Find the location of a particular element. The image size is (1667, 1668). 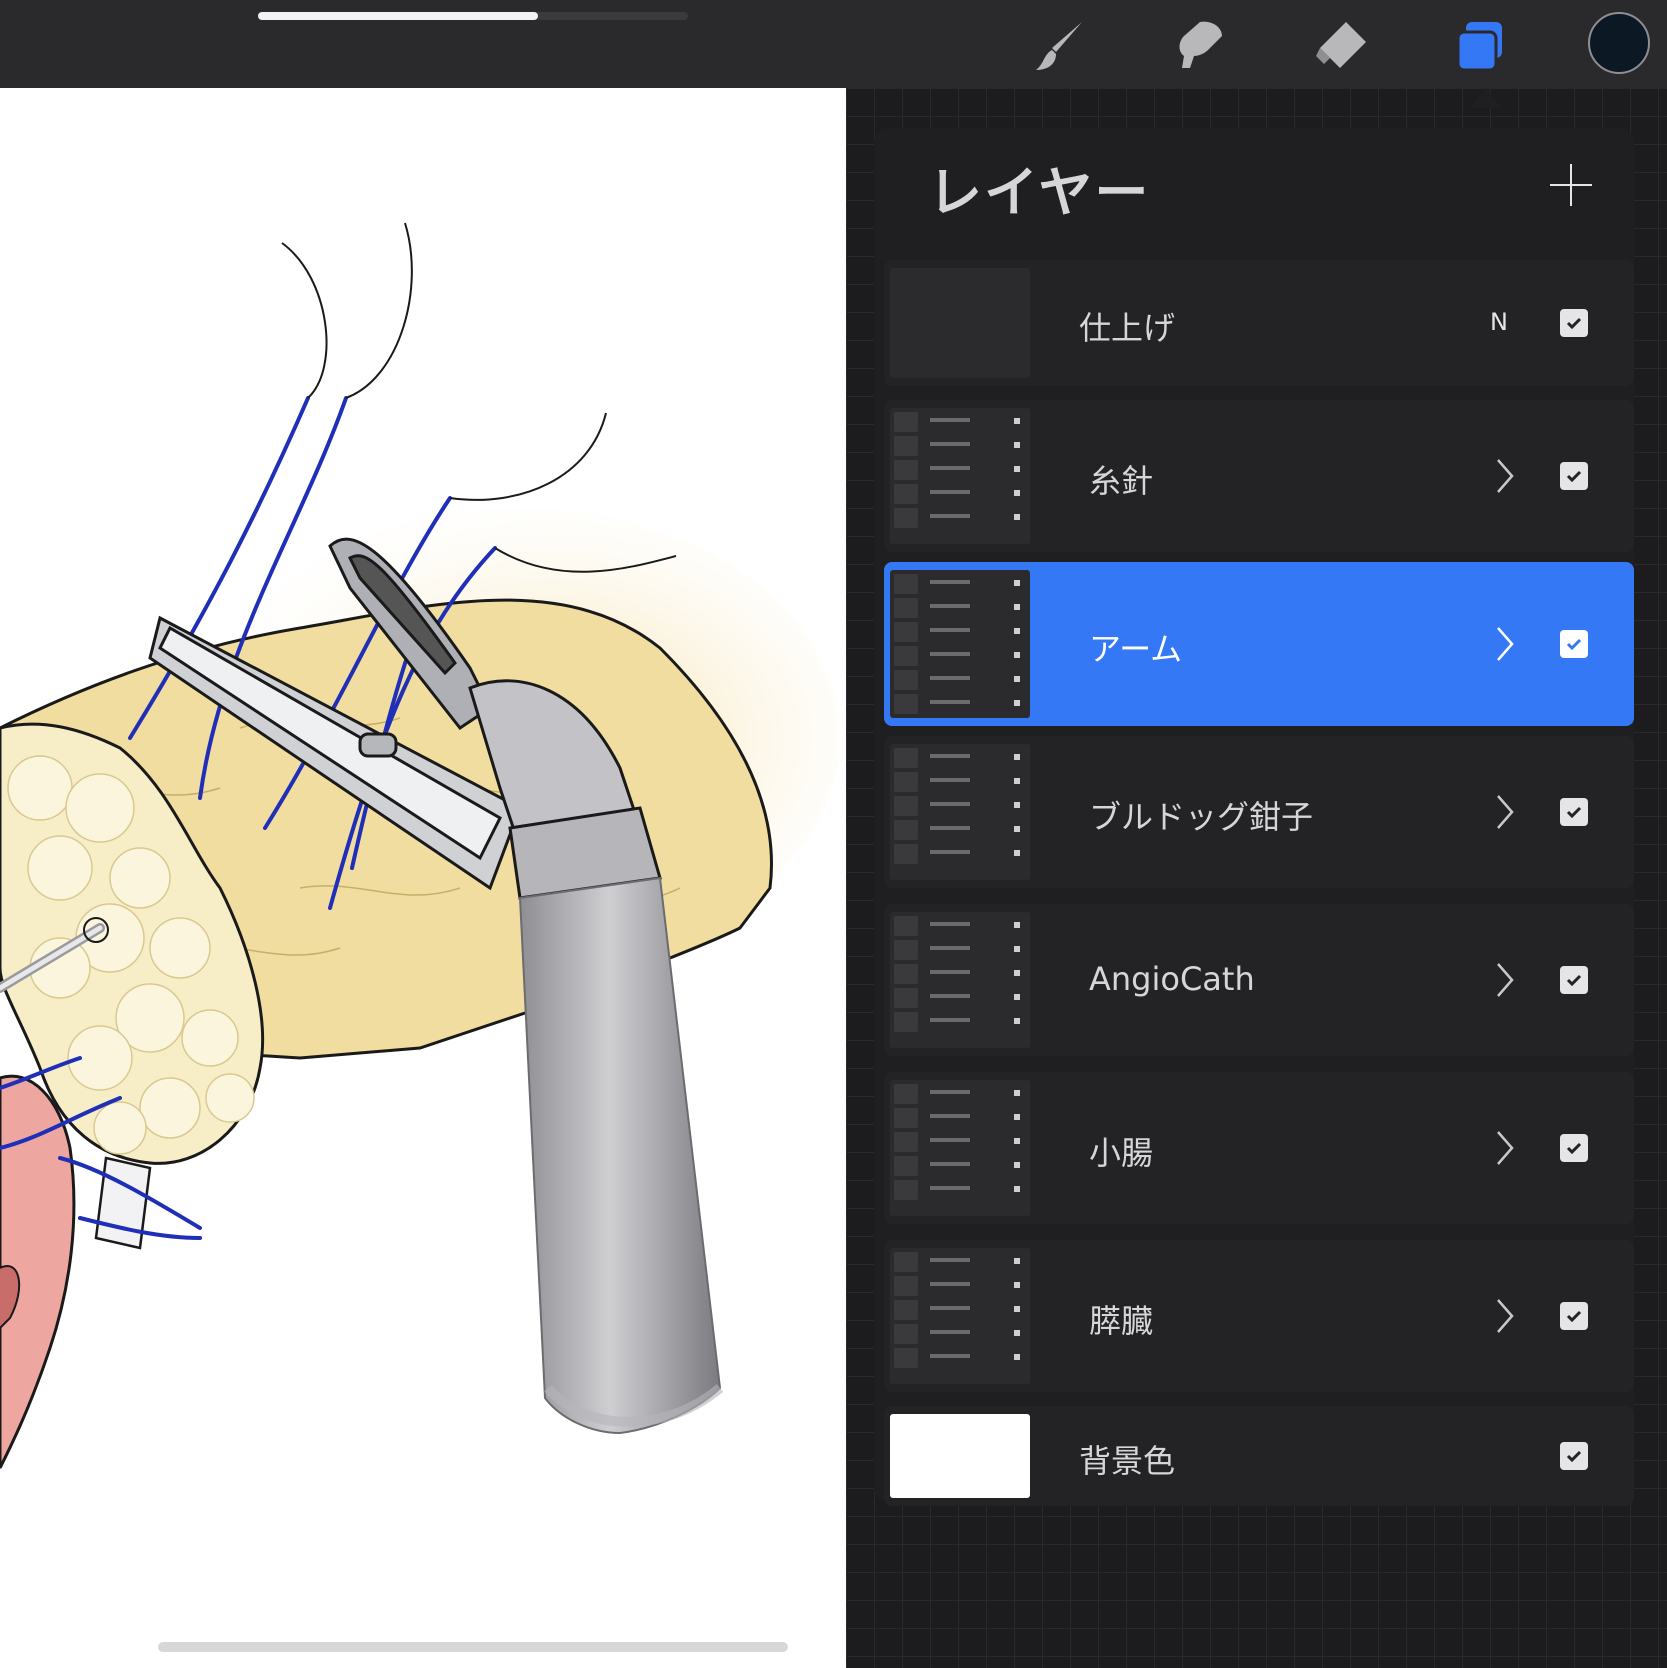

layer-row-finish: 仕上げ N is located at coordinates (1259, 323).